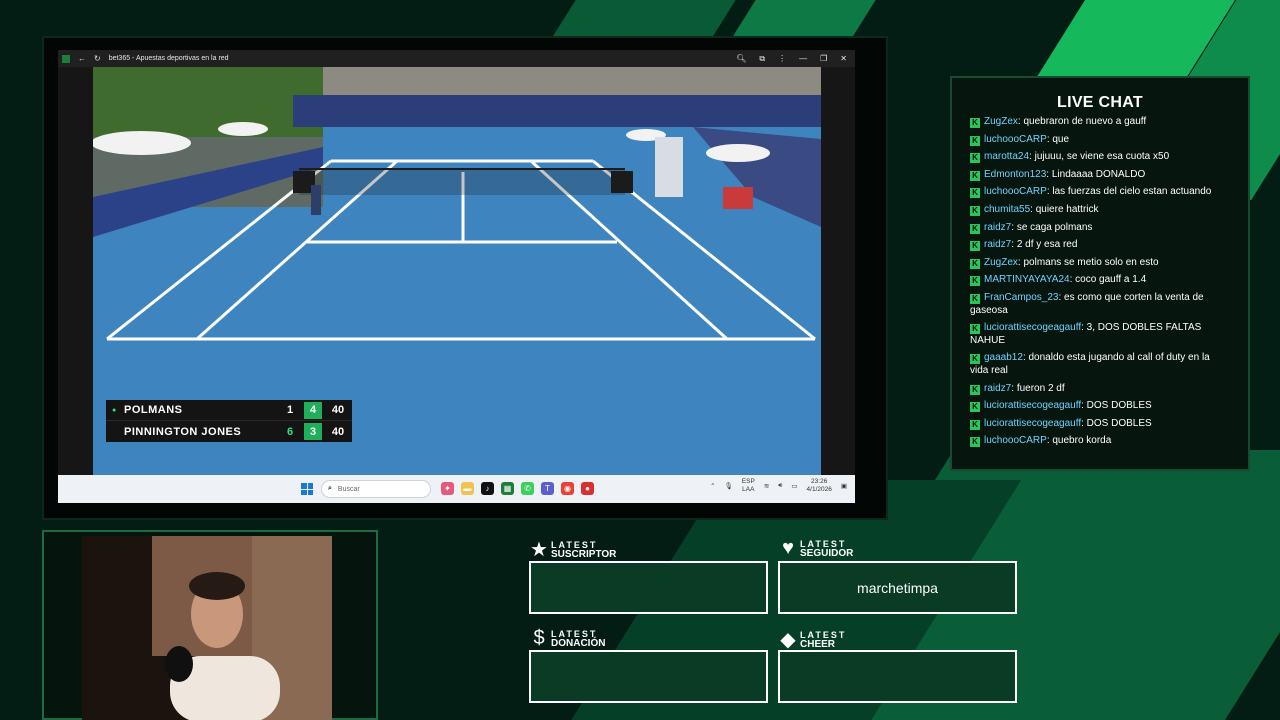 The height and width of the screenshot is (720, 1280). Describe the element at coordinates (1102, 157) in the screenshot. I see `chat-text: jujuuu, se viene esa cuota x50` at that location.